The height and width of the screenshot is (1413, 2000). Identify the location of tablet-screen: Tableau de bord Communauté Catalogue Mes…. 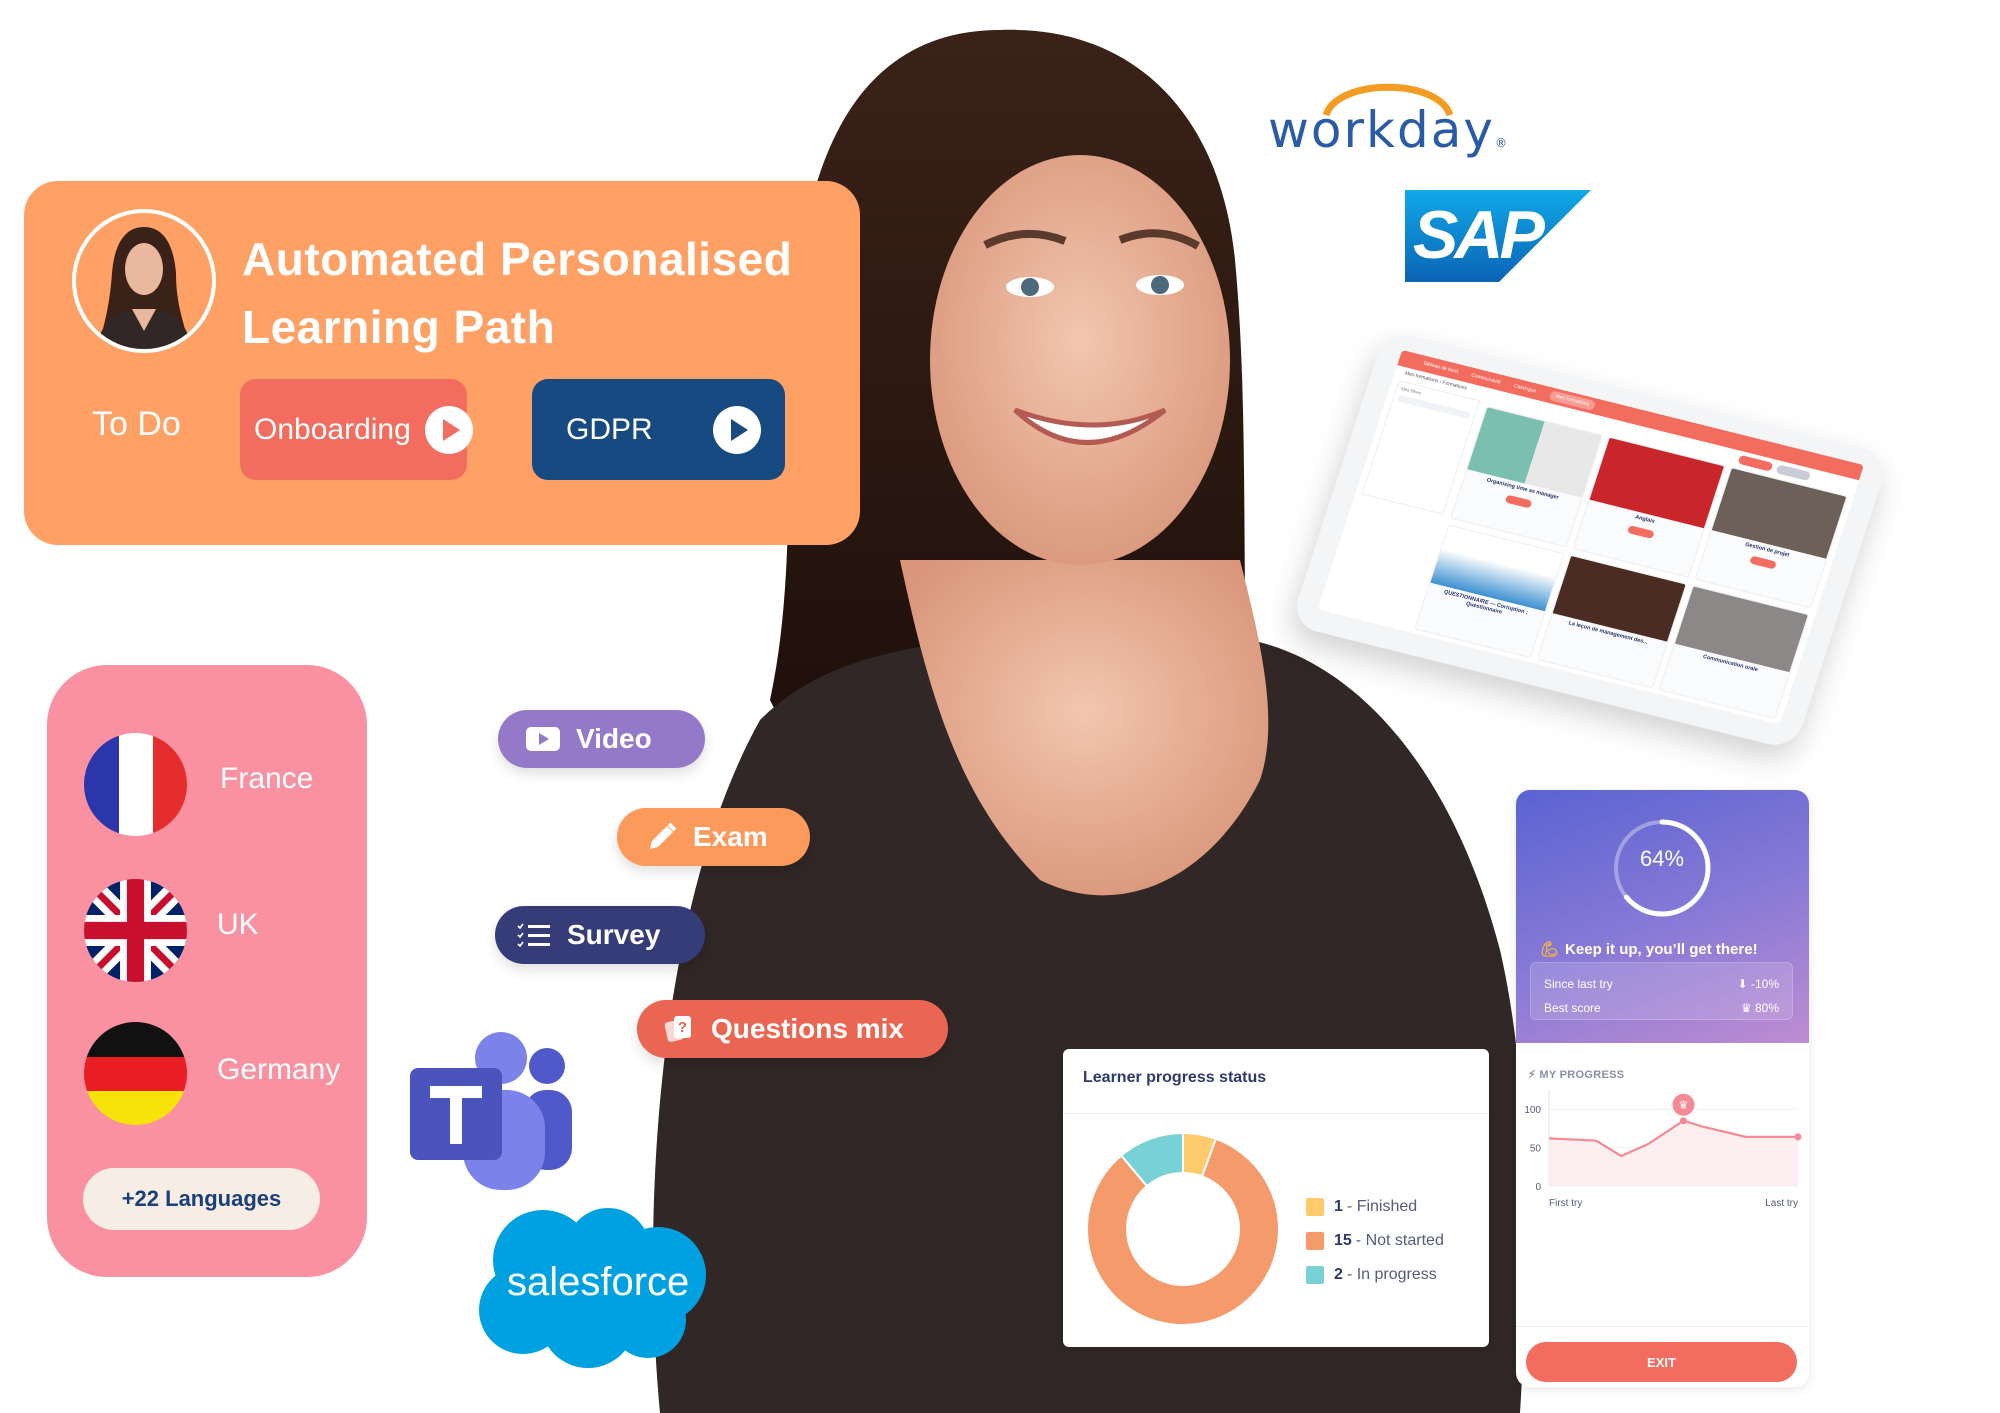
(1590, 537).